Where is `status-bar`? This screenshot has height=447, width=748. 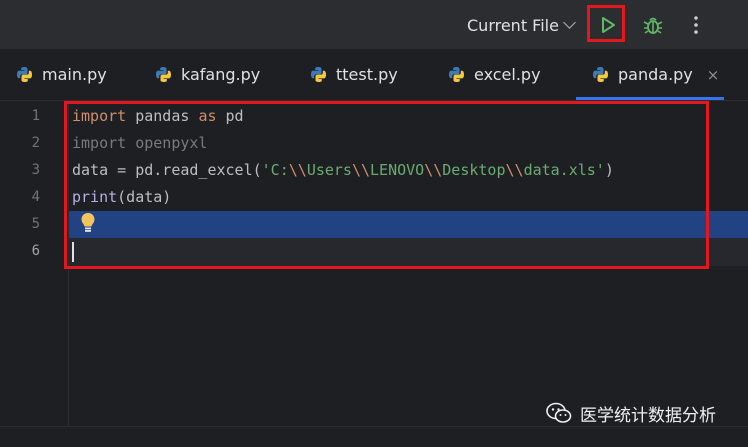
status-bar is located at coordinates (374, 436).